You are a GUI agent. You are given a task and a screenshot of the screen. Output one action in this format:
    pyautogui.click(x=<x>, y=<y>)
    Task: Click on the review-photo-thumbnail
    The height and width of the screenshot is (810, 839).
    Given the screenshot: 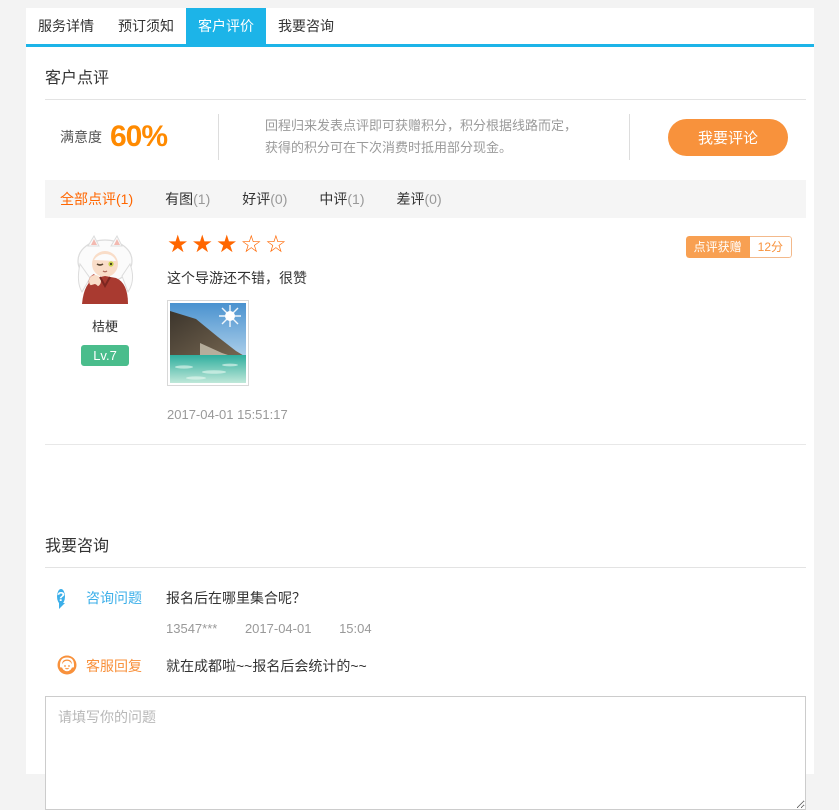 What is the action you would take?
    pyautogui.click(x=208, y=343)
    